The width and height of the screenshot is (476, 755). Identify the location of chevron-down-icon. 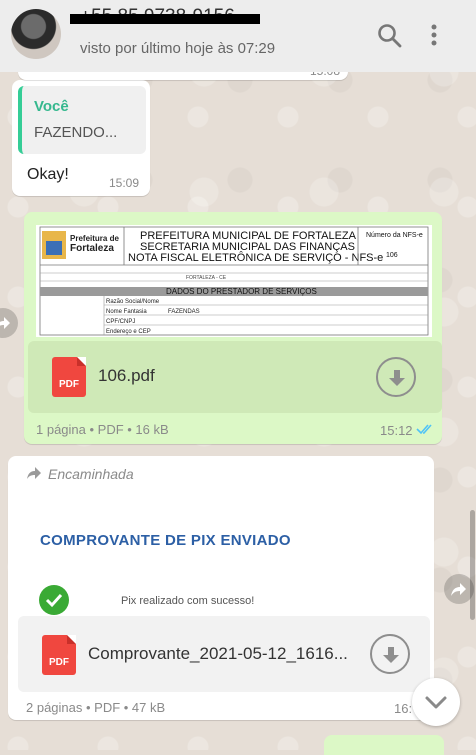
(436, 702).